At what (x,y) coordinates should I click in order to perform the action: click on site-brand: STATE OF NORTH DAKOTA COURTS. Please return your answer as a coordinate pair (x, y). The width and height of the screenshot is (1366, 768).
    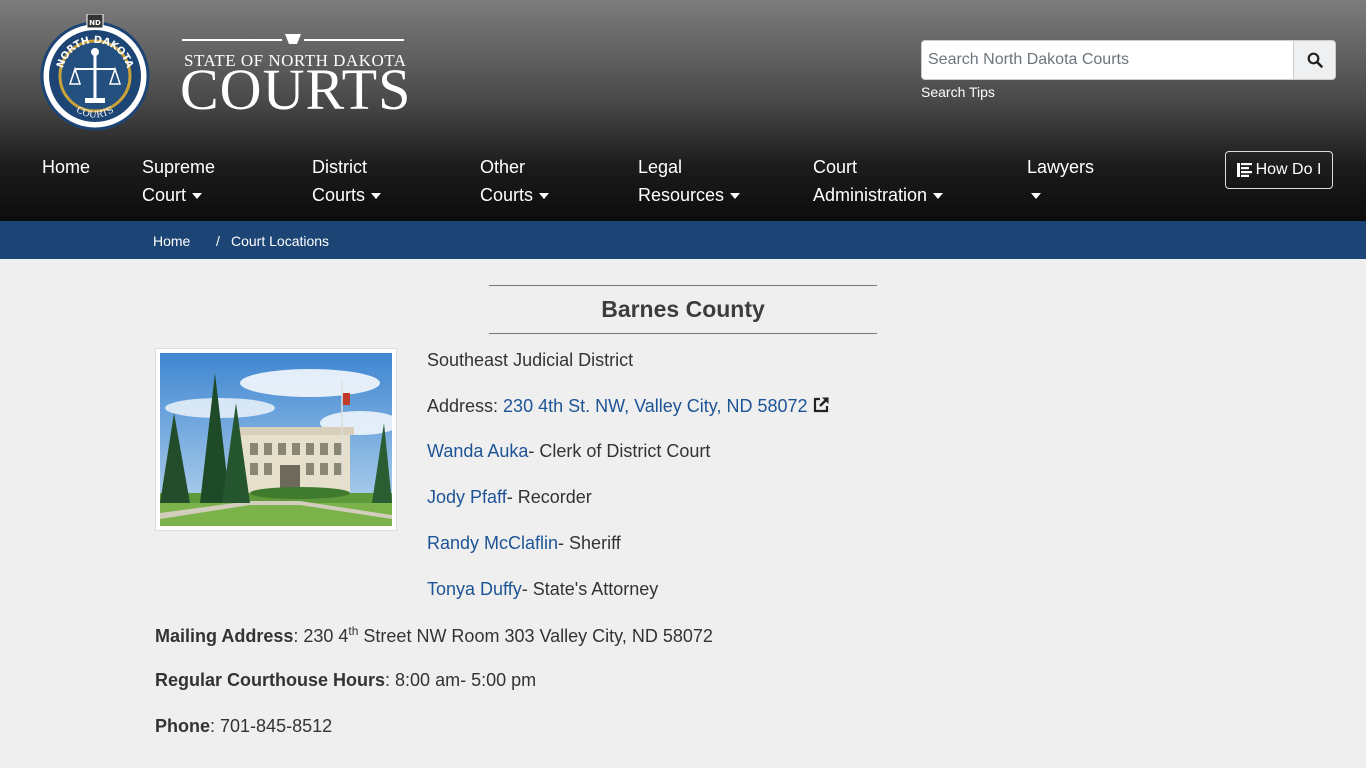
    Looking at the image, I should click on (295, 75).